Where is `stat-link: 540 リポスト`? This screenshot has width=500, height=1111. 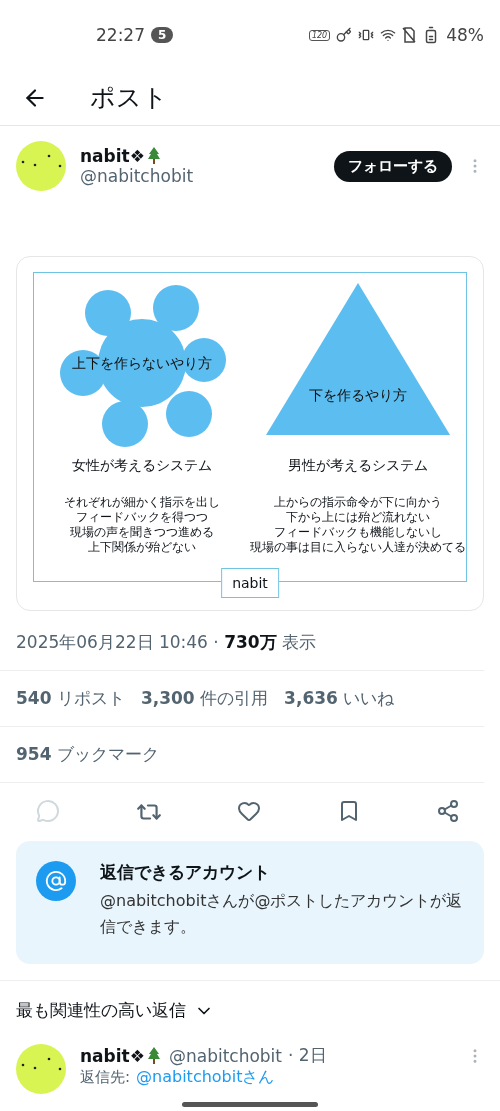 stat-link: 540 リポスト is located at coordinates (70, 698).